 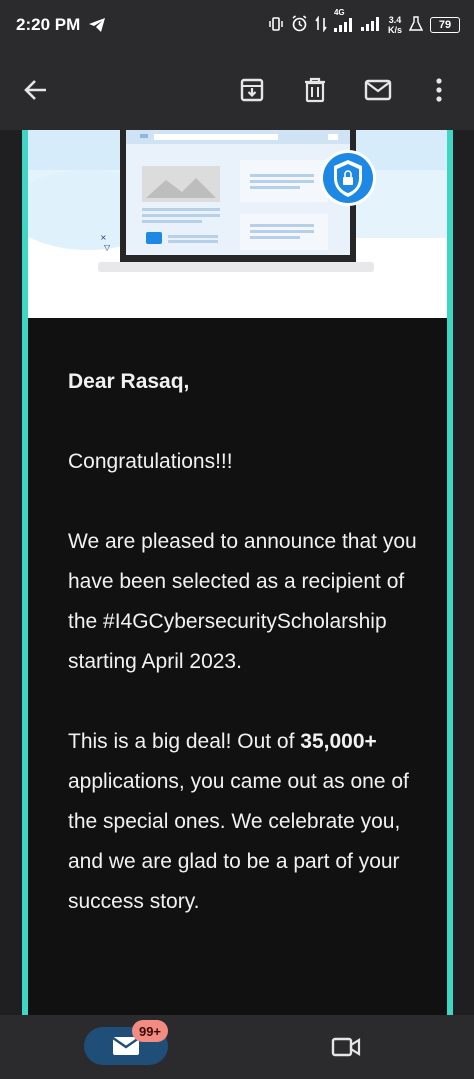 What do you see at coordinates (237, 201) in the screenshot?
I see `laptop-security-illustration: × ▽` at bounding box center [237, 201].